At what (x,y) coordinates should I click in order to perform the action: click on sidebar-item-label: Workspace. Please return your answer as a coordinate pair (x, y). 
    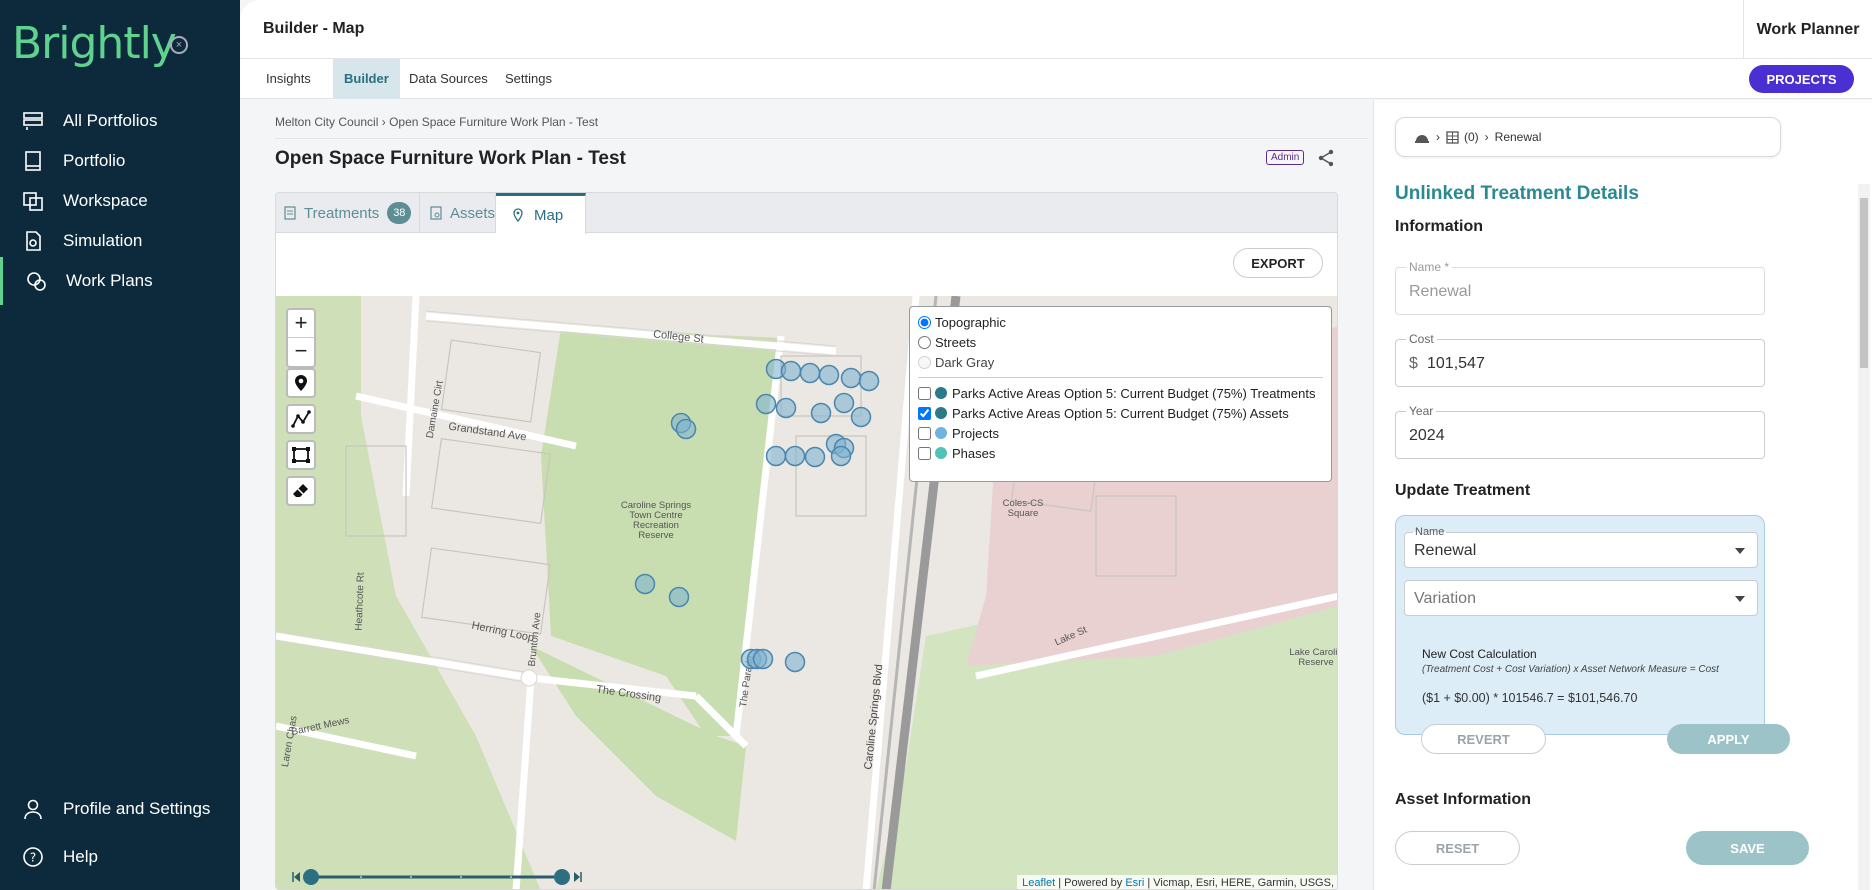
    Looking at the image, I should click on (105, 200).